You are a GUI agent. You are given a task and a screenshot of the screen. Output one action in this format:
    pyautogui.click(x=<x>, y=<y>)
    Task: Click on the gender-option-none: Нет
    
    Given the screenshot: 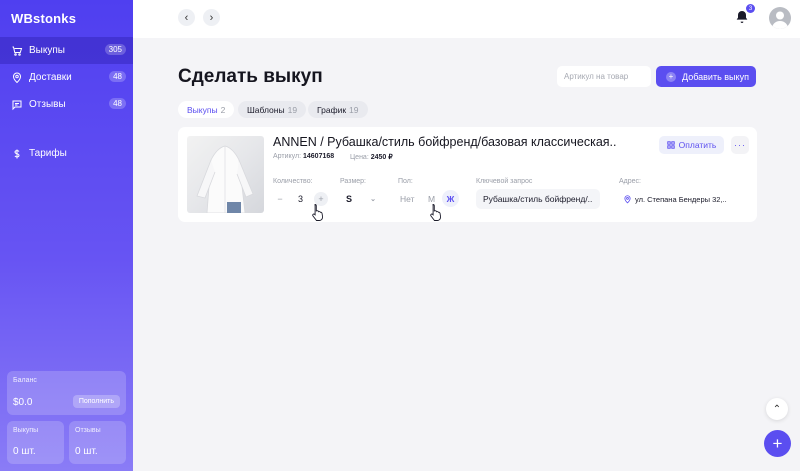 What is the action you would take?
    pyautogui.click(x=407, y=198)
    